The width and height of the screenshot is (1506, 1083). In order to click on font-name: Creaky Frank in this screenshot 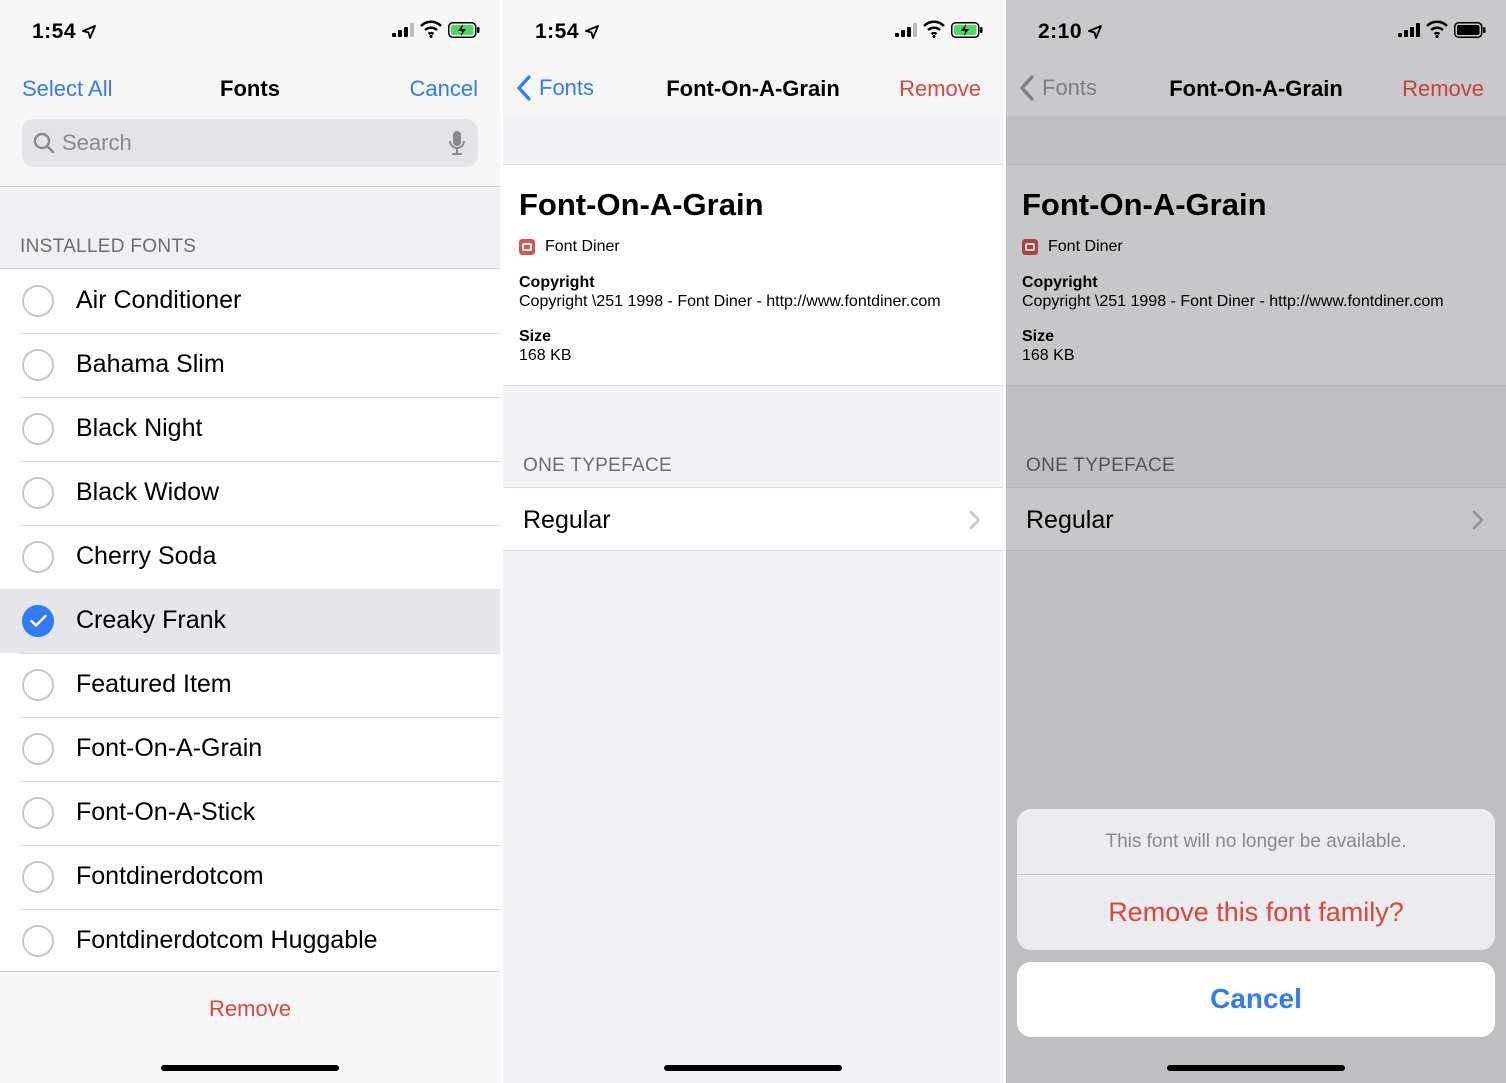, I will do `click(151, 620)`.